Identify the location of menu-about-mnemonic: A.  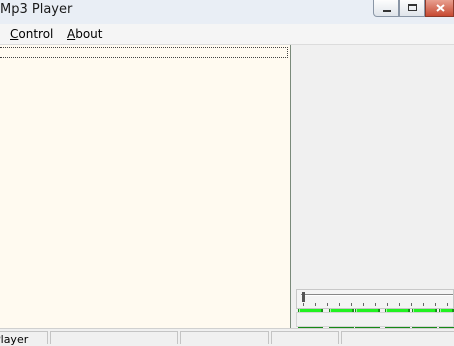
(71, 34).